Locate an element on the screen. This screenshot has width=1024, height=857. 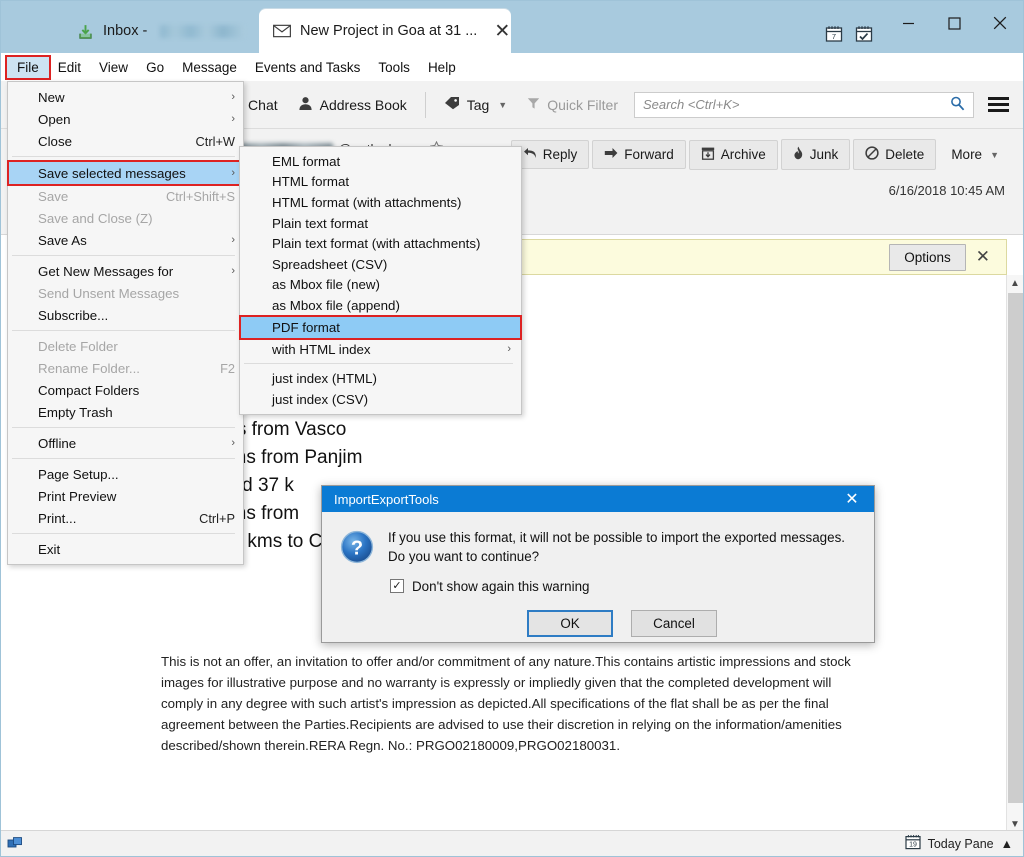
scrollbar-thumb is located at coordinates (1015, 548).